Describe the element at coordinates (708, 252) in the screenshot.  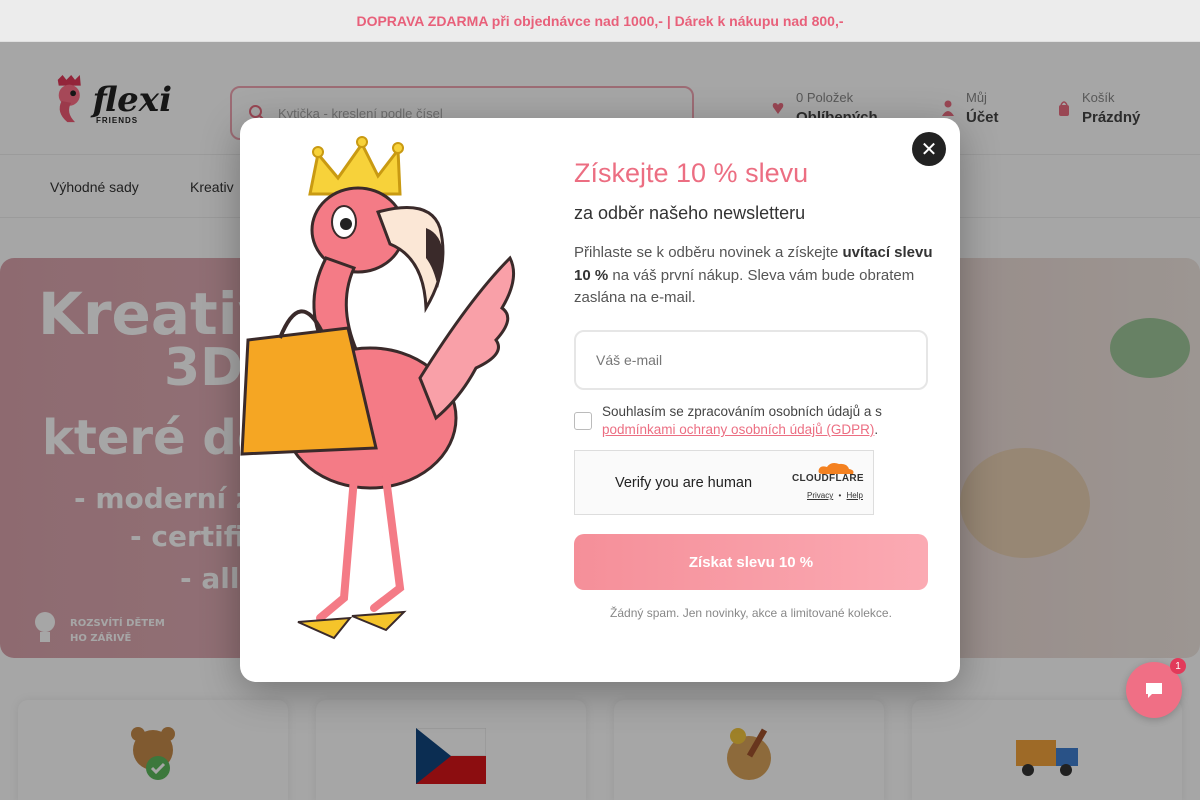
I see `modal-desc-pre: Přihlaste se k odběru novinek a získejte` at that location.